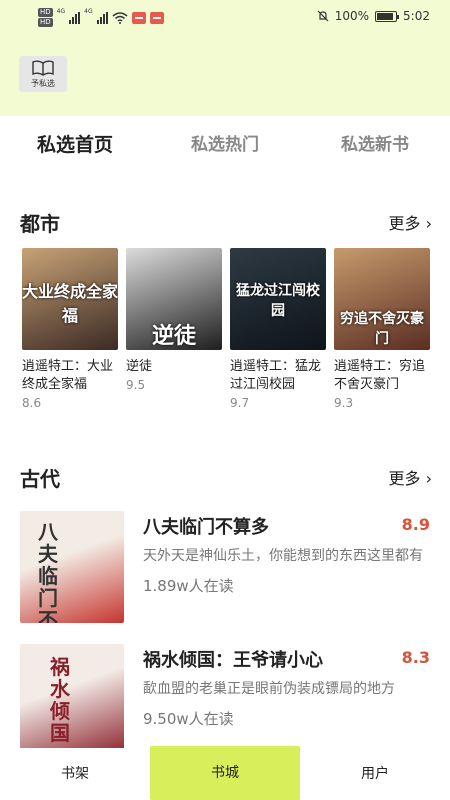 Image resolution: width=450 pixels, height=800 pixels. Describe the element at coordinates (276, 375) in the screenshot. I see `book-title: 逍遥特工：猛龙过江闯校园` at that location.